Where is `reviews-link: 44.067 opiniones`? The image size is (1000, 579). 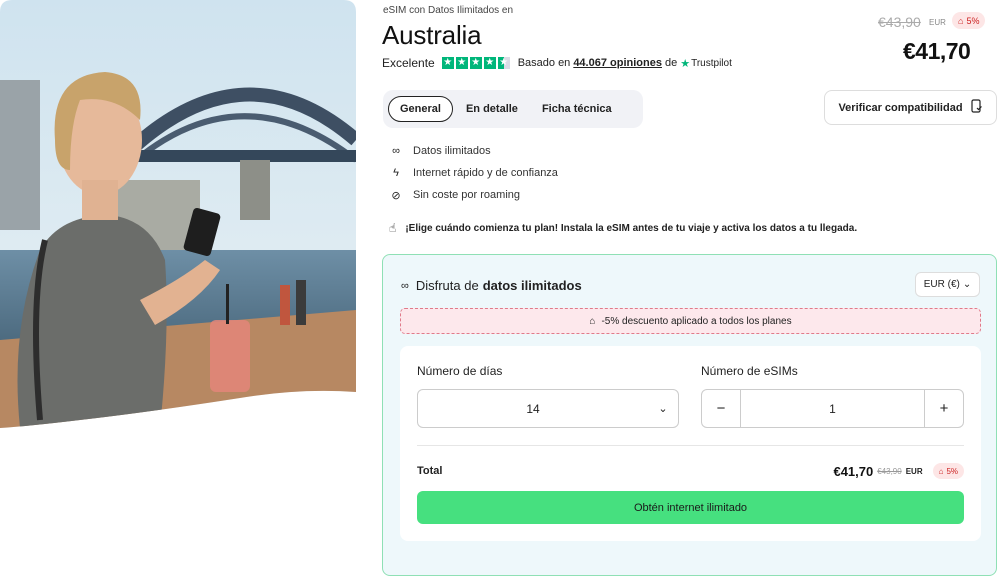
reviews-link: 44.067 opiniones is located at coordinates (617, 63).